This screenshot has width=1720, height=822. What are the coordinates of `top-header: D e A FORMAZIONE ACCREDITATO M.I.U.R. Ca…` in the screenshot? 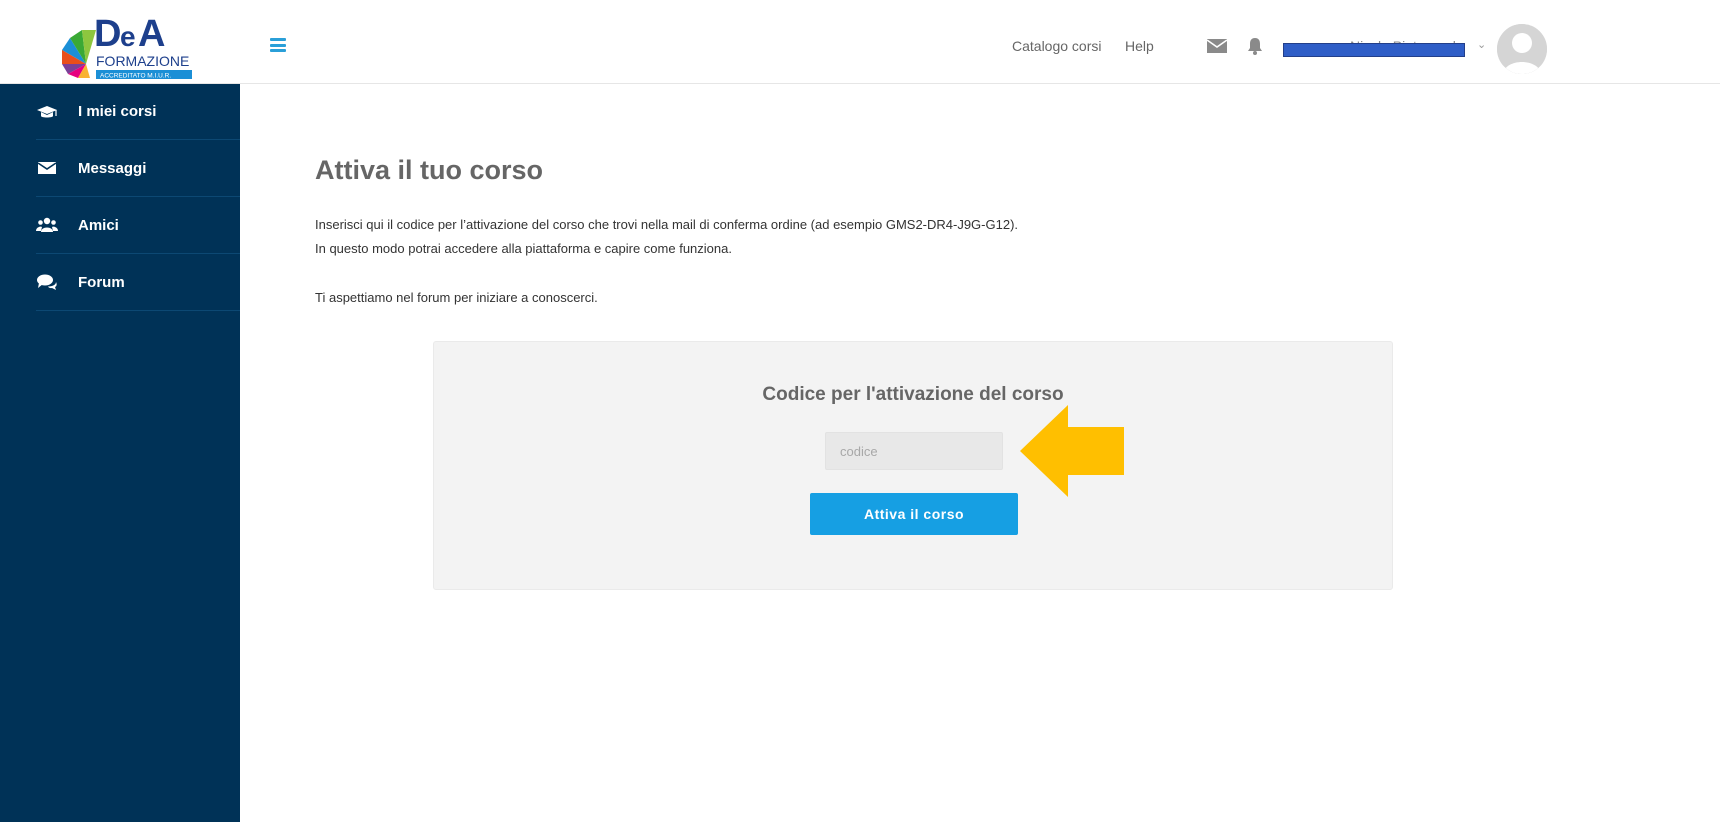 It's located at (860, 42).